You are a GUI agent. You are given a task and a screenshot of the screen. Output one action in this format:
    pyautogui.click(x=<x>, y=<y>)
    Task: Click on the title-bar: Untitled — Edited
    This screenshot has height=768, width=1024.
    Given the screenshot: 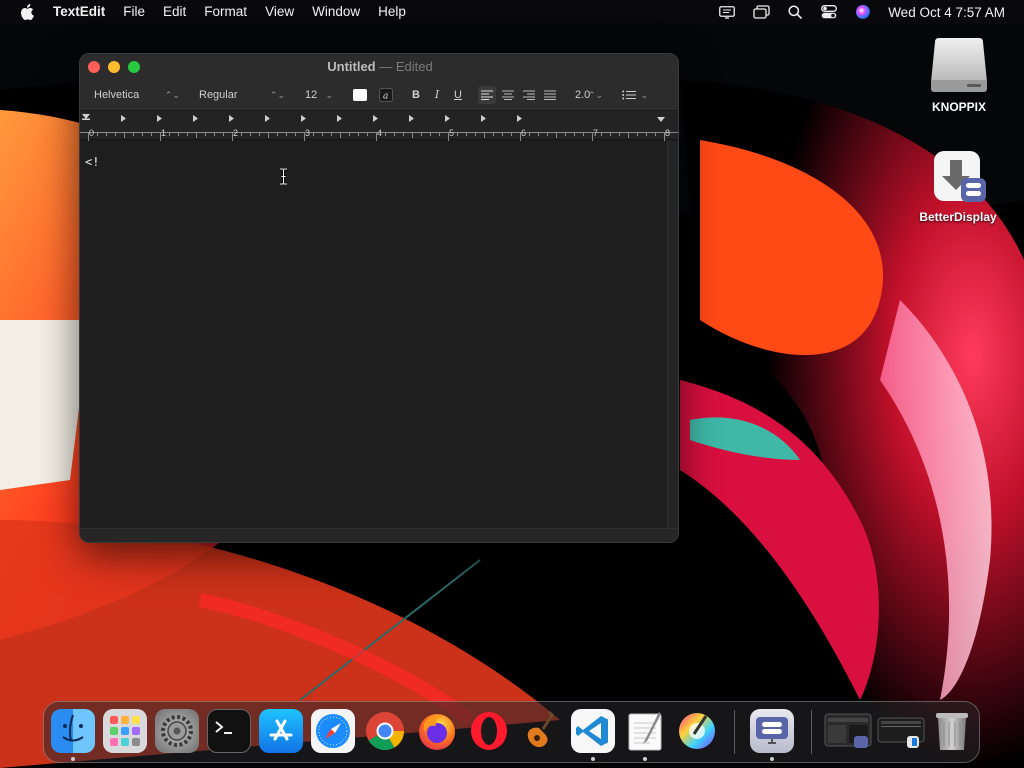 What is the action you would take?
    pyautogui.click(x=379, y=68)
    